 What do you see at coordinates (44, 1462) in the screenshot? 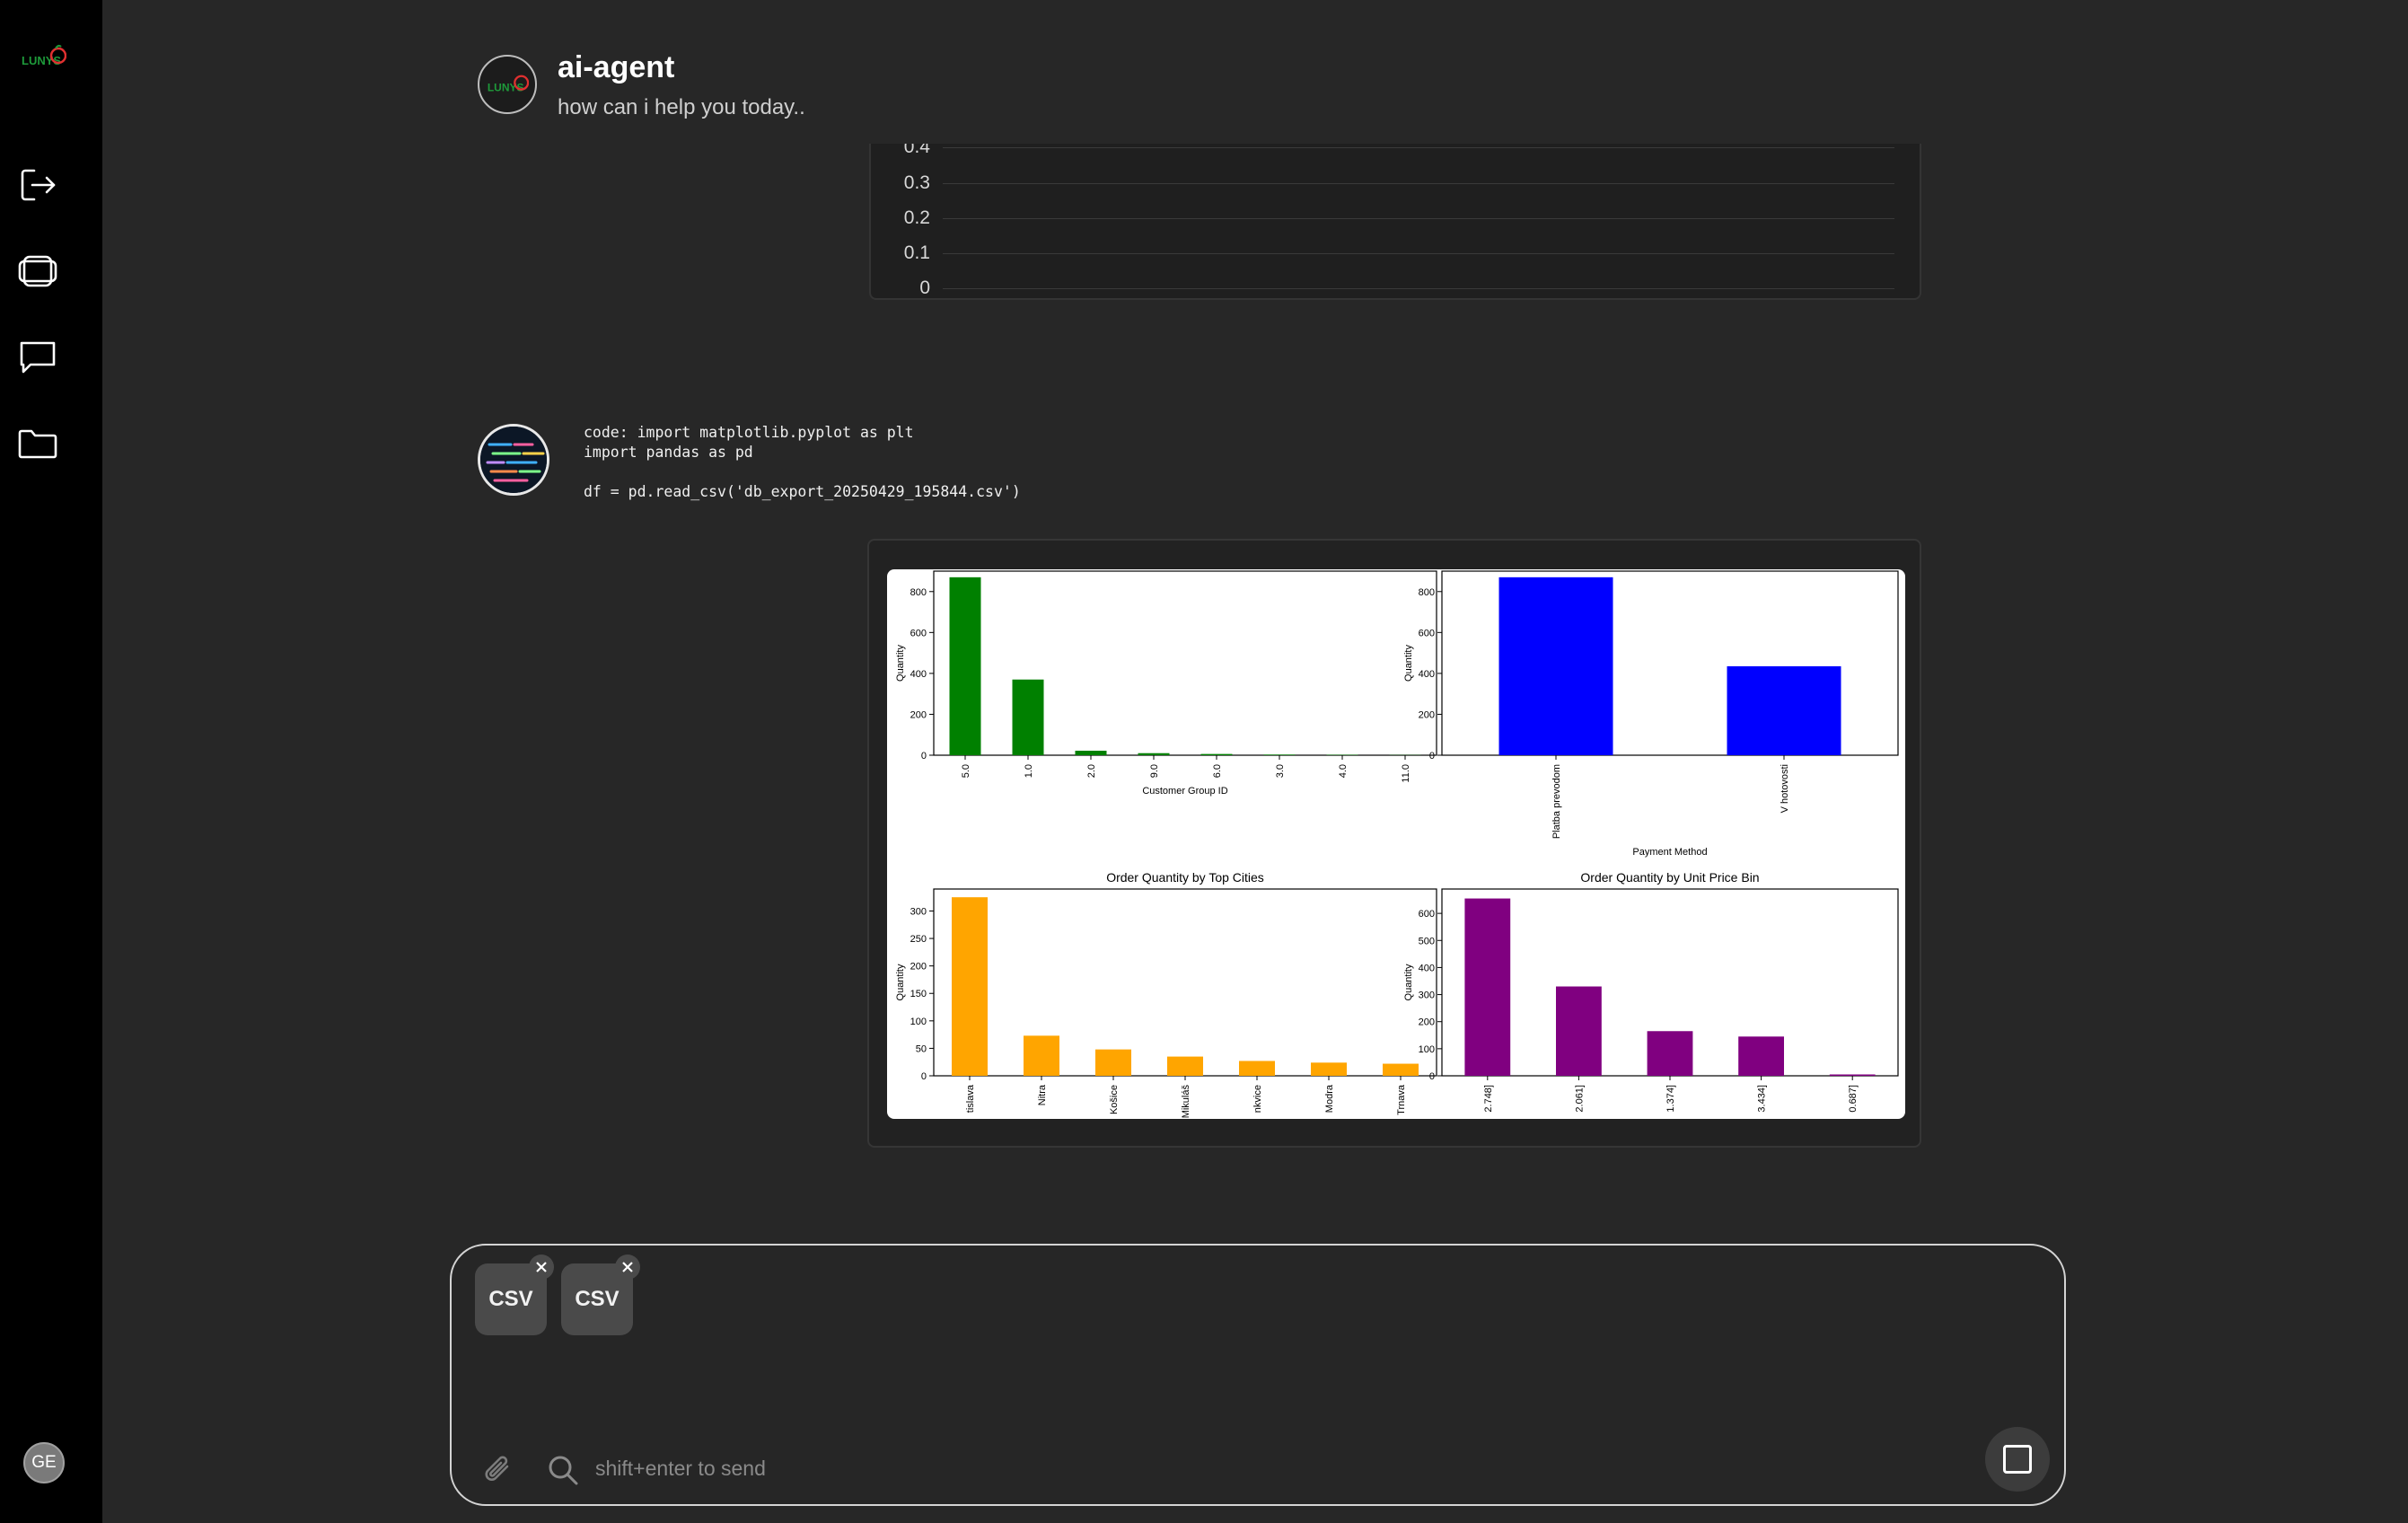
I see `user-avatar: GE` at bounding box center [44, 1462].